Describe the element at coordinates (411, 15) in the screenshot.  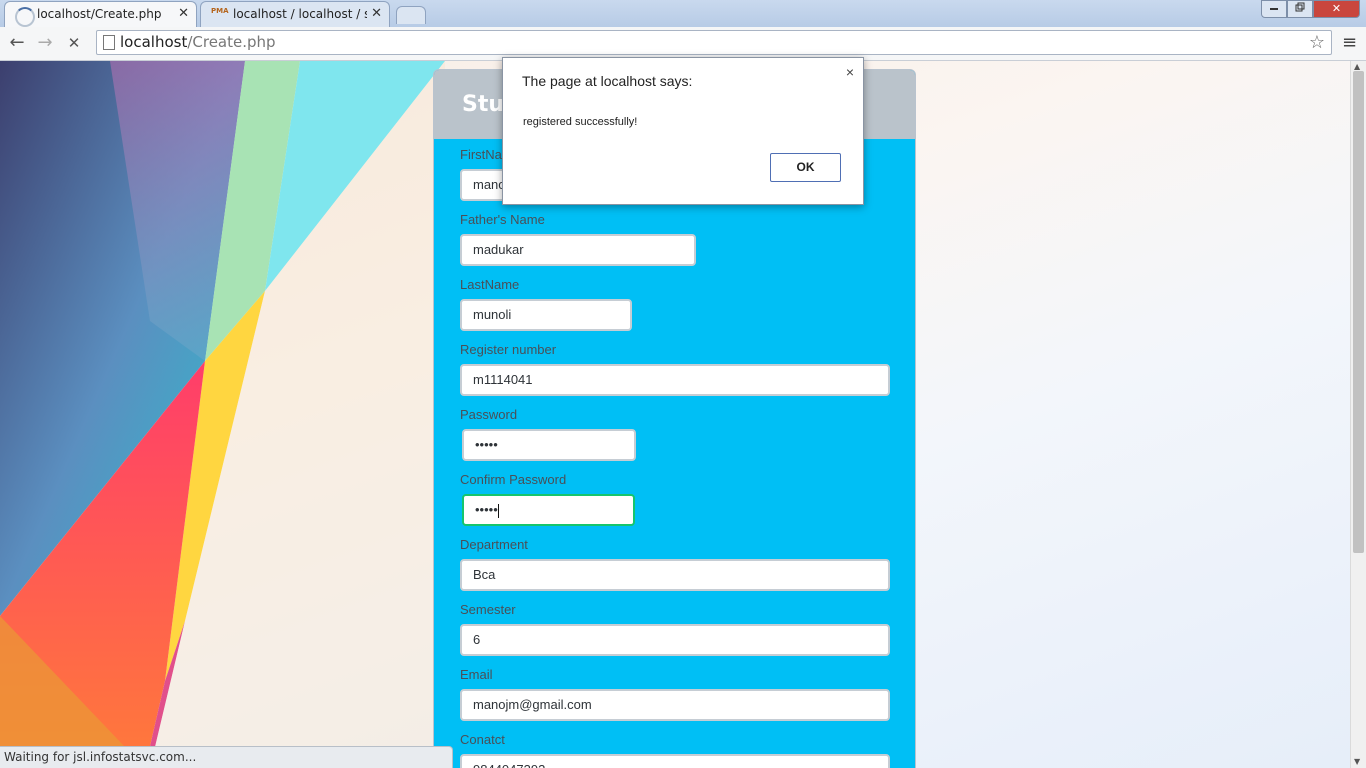
I see `new-tab-button` at that location.